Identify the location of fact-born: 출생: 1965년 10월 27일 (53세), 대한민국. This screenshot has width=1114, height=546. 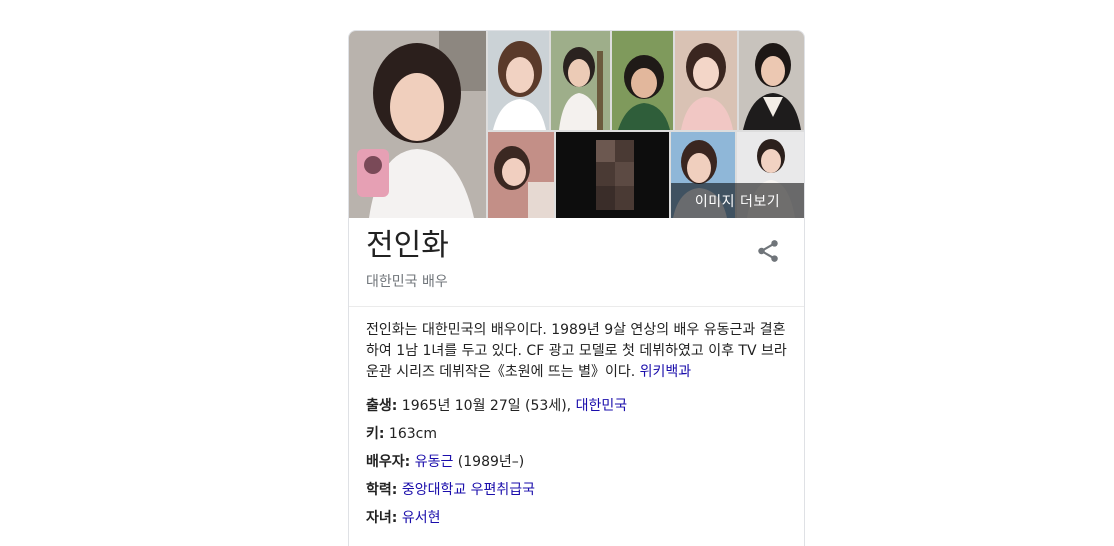
(576, 406).